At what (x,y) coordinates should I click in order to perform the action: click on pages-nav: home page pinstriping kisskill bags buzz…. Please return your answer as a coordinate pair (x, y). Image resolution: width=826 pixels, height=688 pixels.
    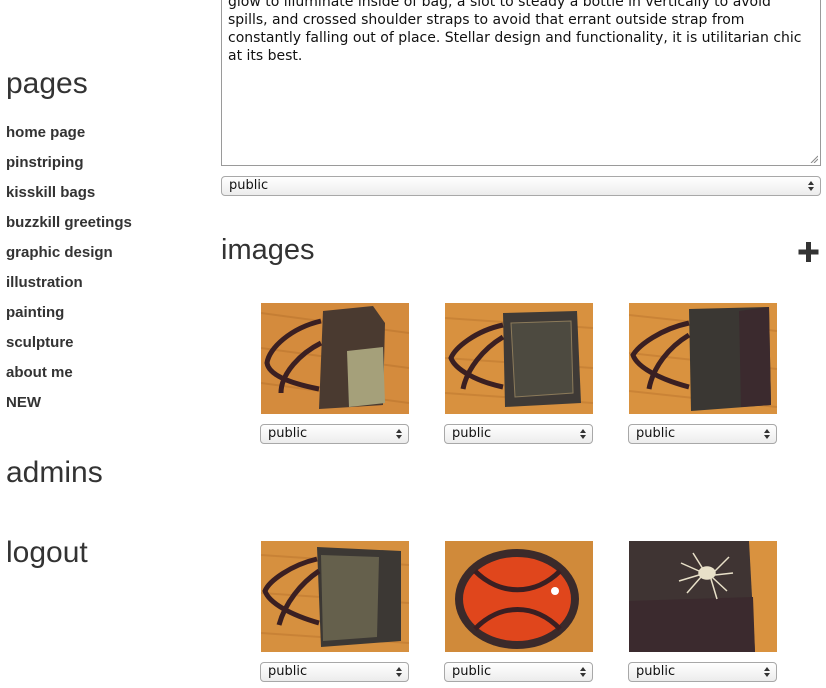
    Looking at the image, I should click on (69, 272).